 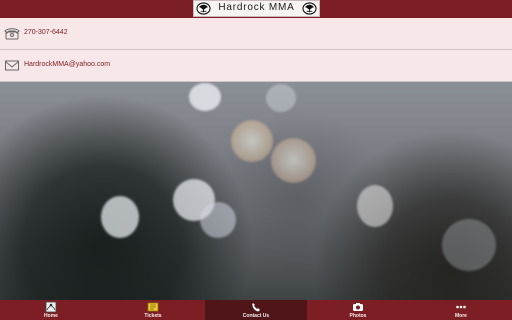 What do you see at coordinates (358, 316) in the screenshot?
I see `tab-label-photos: Photos` at bounding box center [358, 316].